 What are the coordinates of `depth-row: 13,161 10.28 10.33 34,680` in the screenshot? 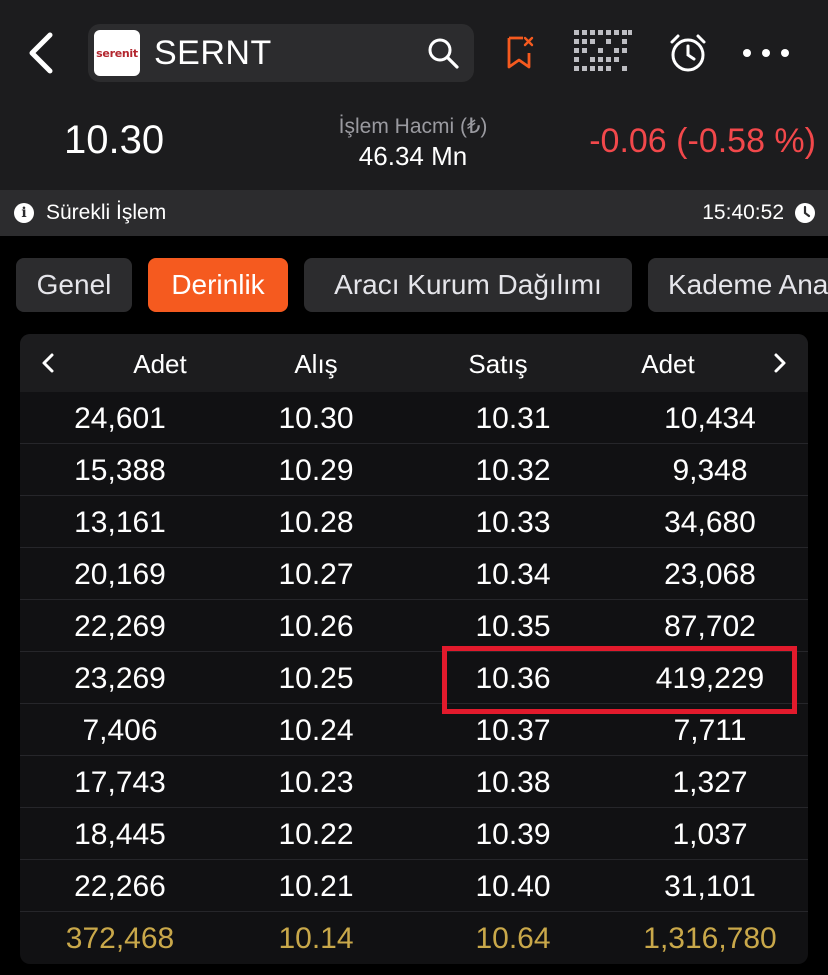 It's located at (414, 522).